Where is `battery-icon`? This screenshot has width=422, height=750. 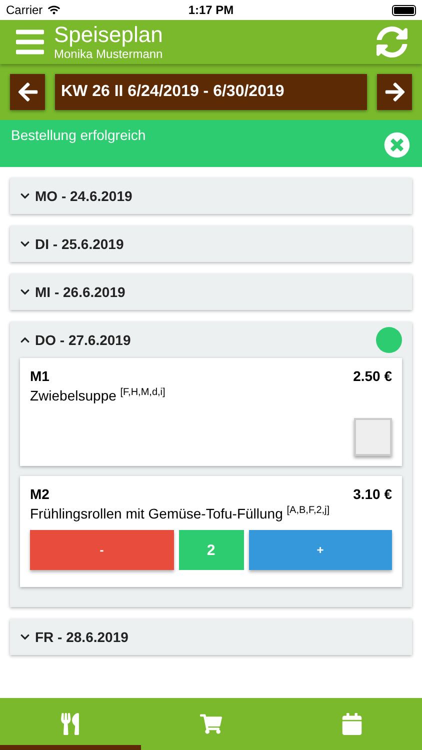 battery-icon is located at coordinates (404, 10).